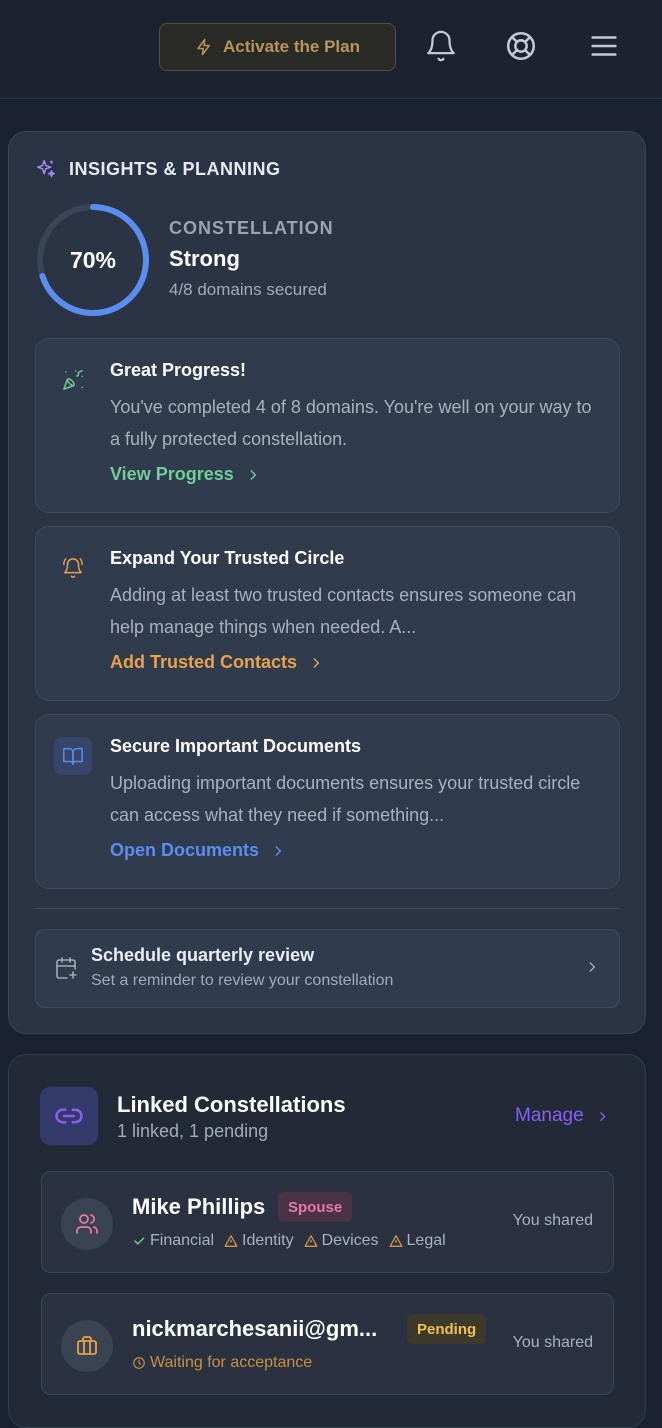 This screenshot has height=1428, width=662. I want to click on domain-status: Identity, so click(259, 1241).